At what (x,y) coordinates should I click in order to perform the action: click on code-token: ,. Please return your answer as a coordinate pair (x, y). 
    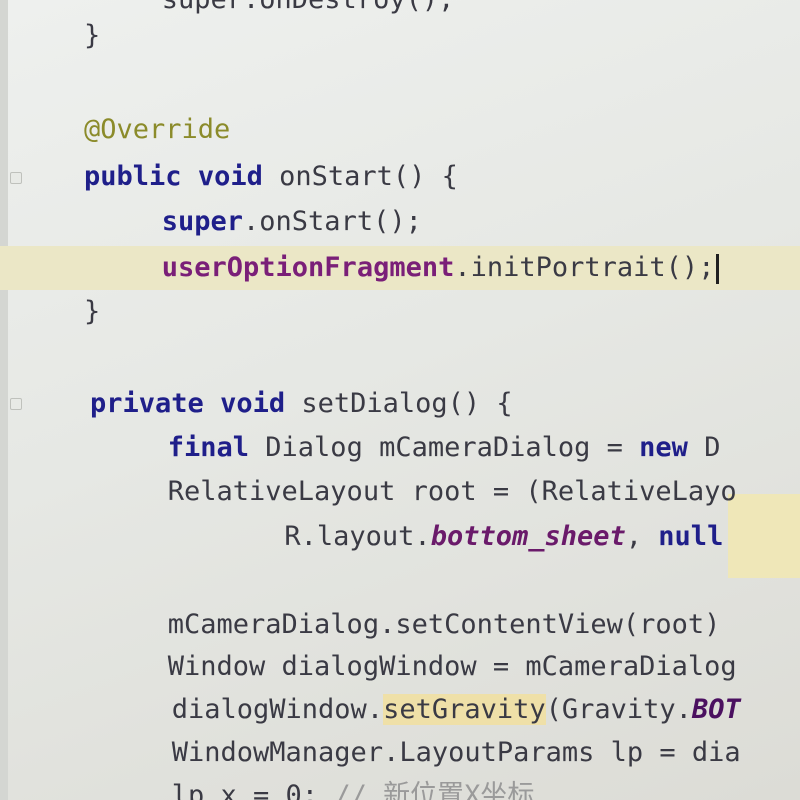
    Looking at the image, I should click on (642, 536).